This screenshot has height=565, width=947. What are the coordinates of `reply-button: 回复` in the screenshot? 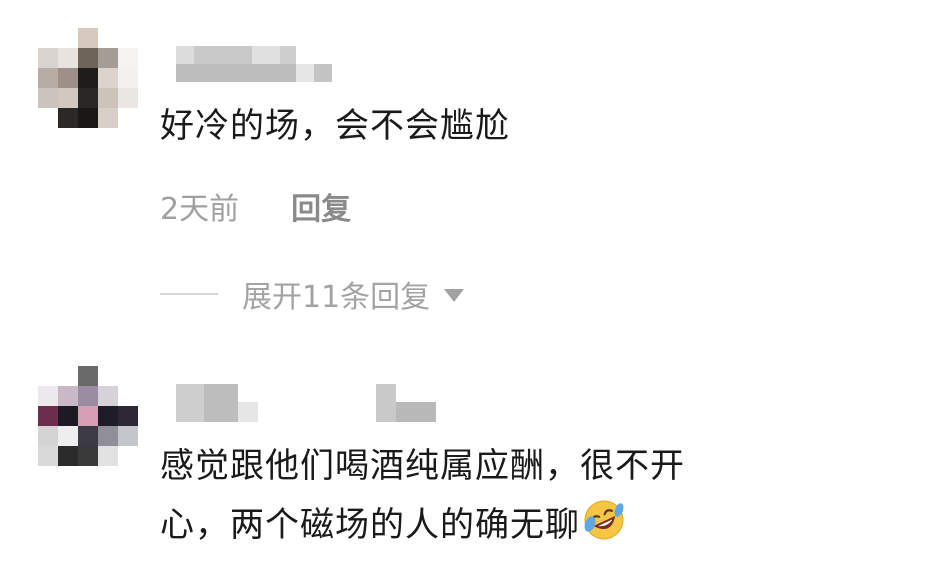 It's located at (321, 206).